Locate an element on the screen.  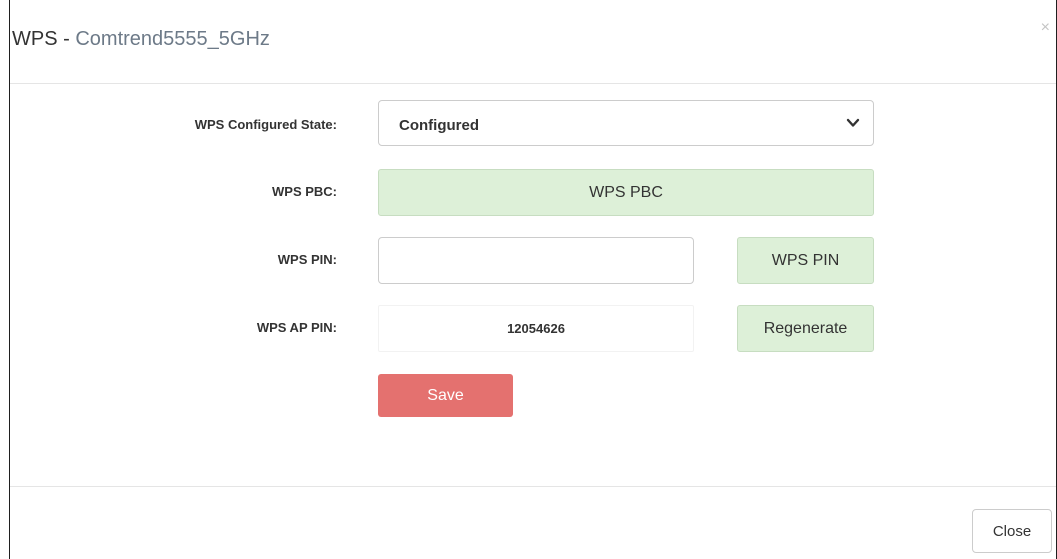
configured-state-label: WPS Configured State: is located at coordinates (265, 124).